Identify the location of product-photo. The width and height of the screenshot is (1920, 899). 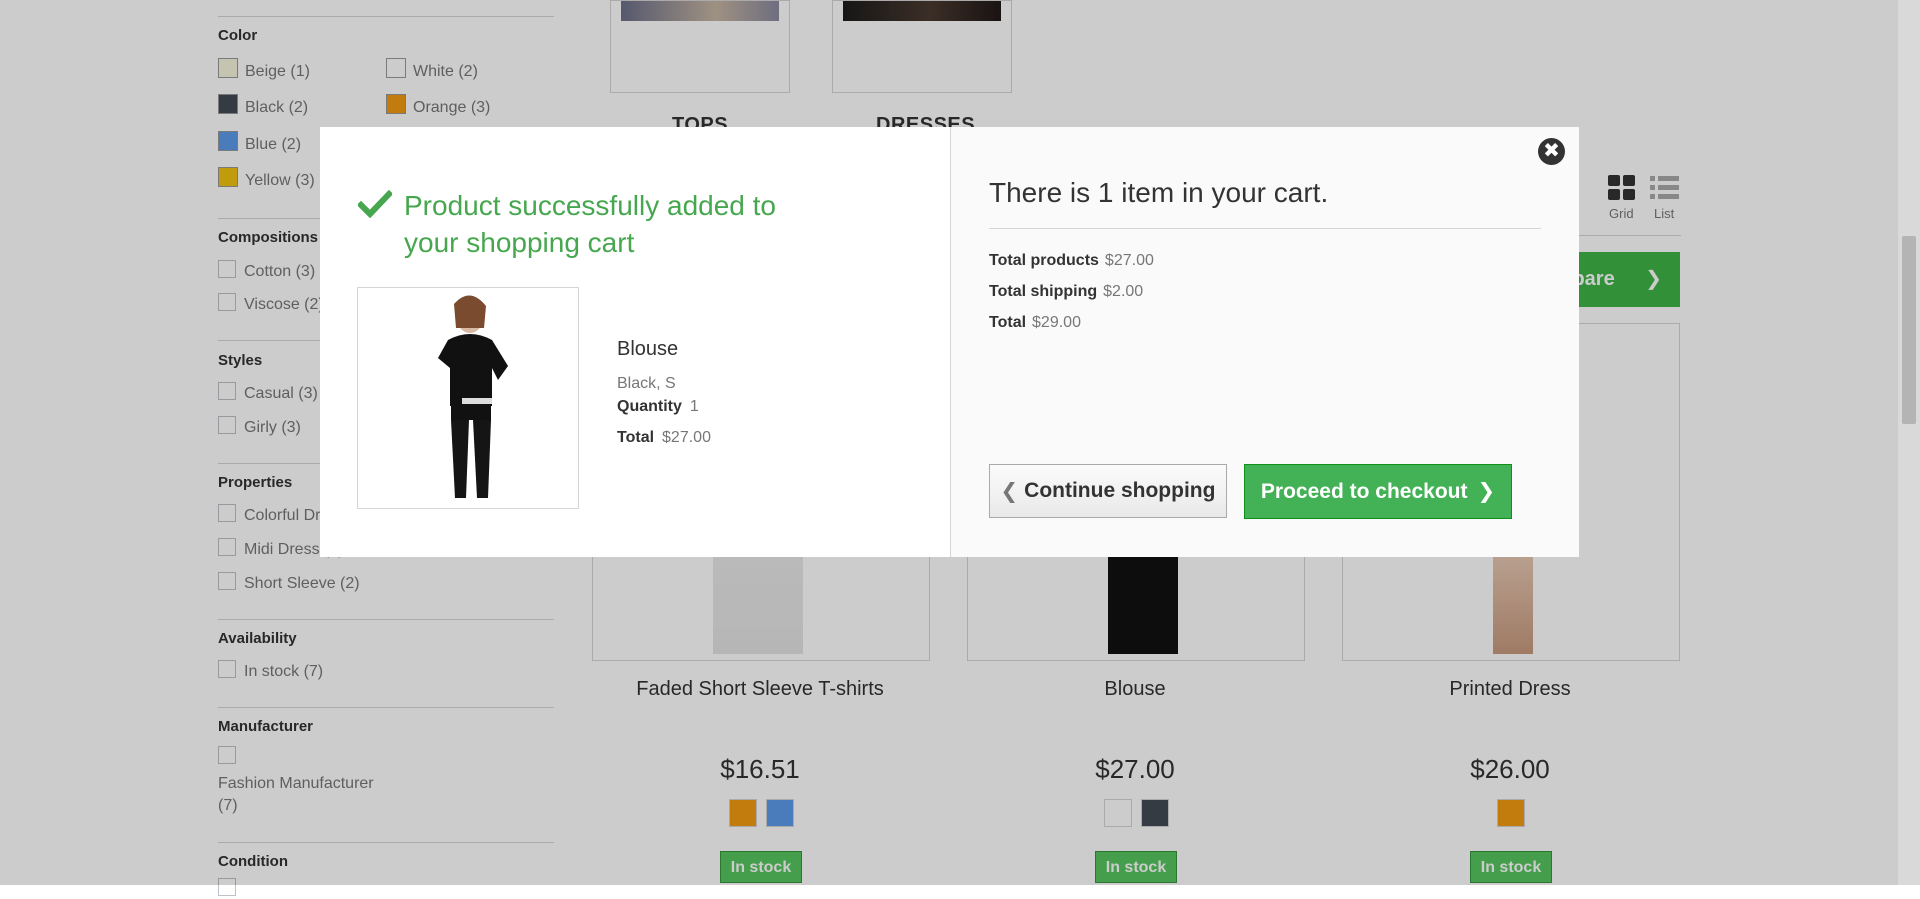
(473, 396).